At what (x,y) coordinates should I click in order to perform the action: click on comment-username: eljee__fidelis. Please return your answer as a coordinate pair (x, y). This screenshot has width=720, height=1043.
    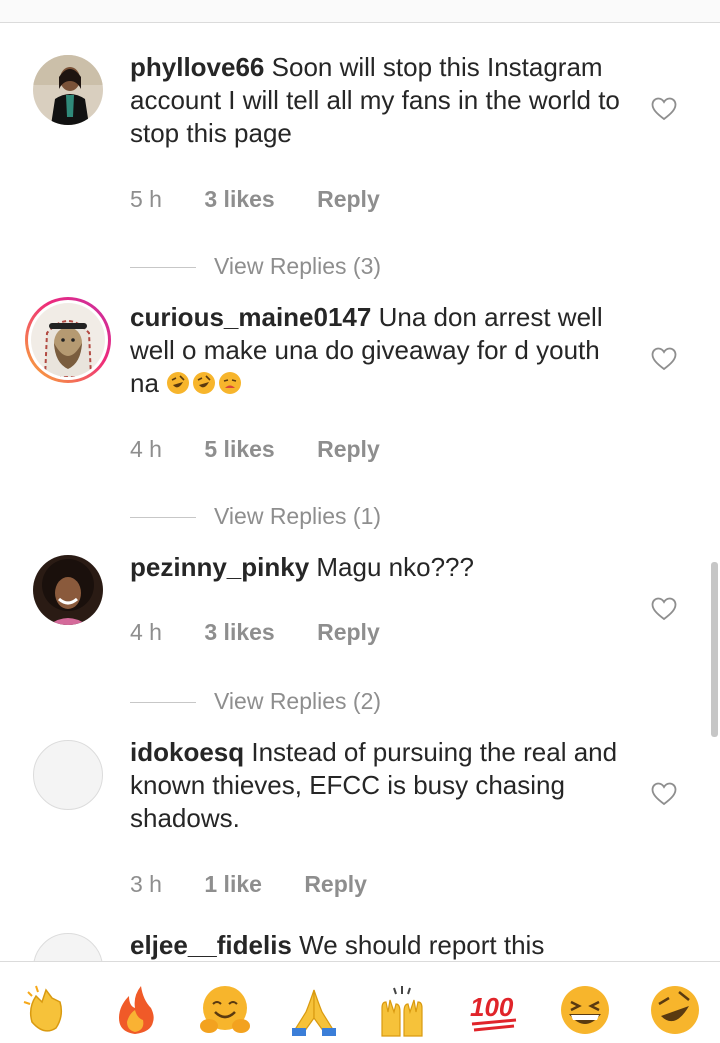
    Looking at the image, I should click on (211, 945).